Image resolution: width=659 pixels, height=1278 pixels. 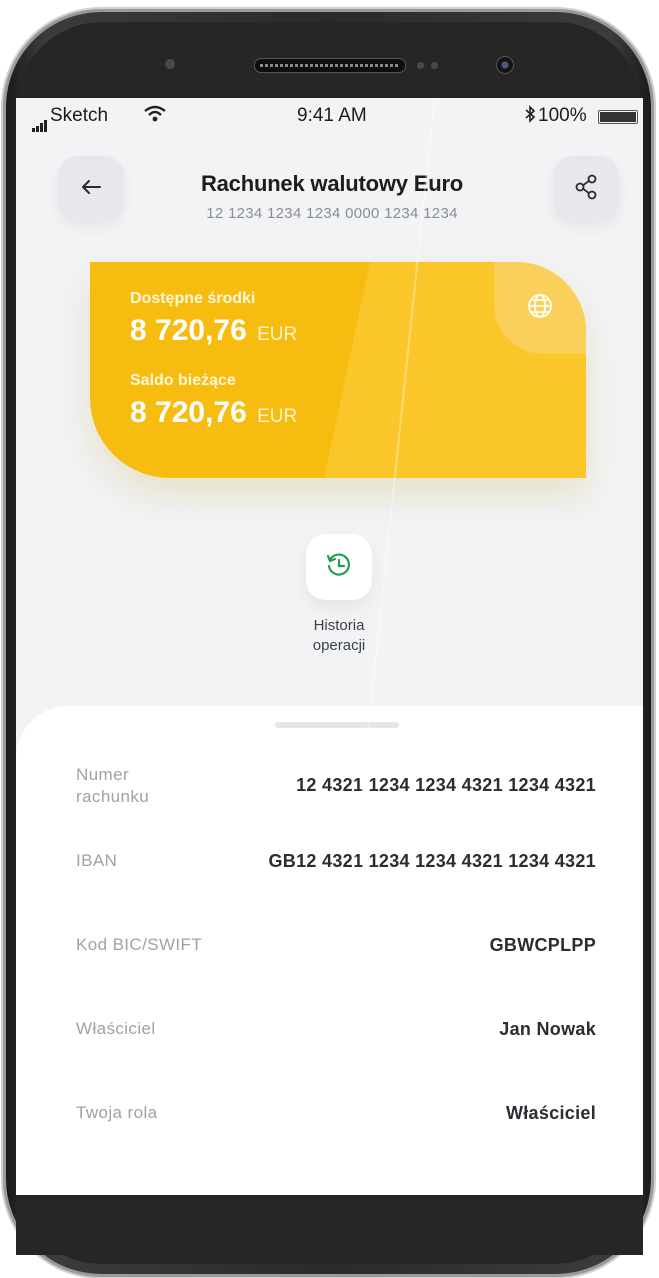 I want to click on page-title: Rachunek walutowy Euro, so click(x=332, y=183).